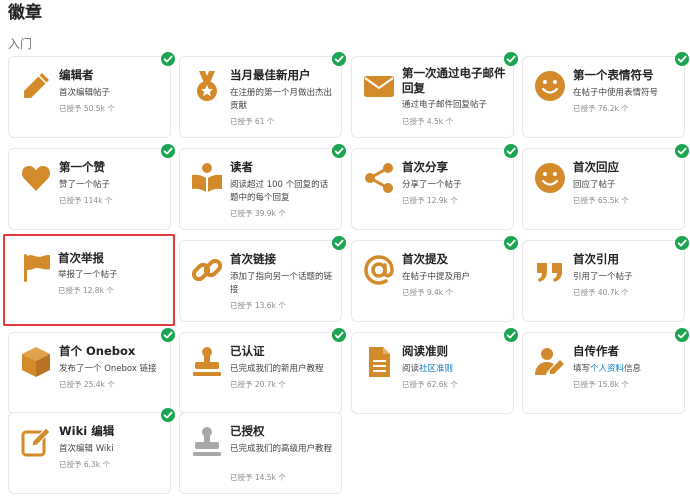 Image resolution: width=690 pixels, height=499 pixels. I want to click on badge-name: Wiki 编辑, so click(86, 431).